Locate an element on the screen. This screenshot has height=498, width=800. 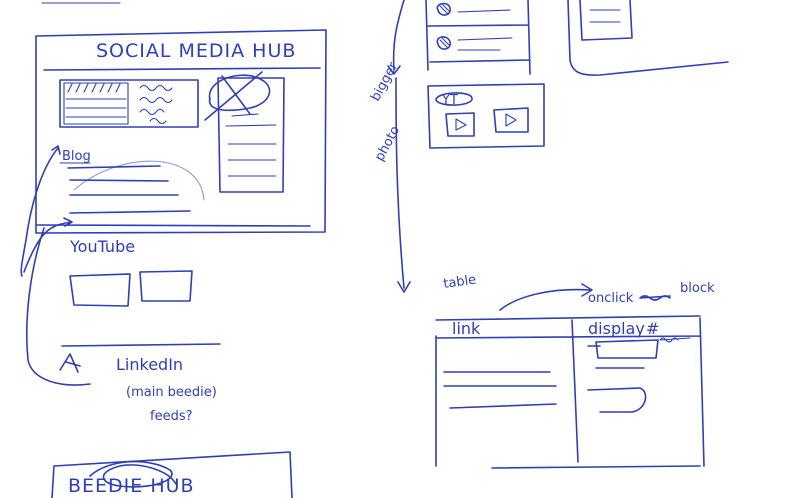
right-panel-frame is located at coordinates (648, 38).